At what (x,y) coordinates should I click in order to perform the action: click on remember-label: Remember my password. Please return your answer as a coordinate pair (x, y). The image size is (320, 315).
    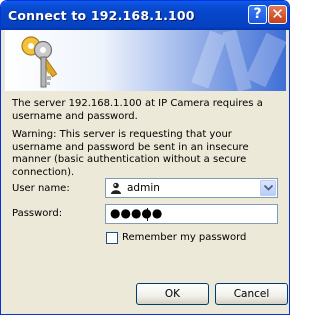
    Looking at the image, I should click on (184, 238).